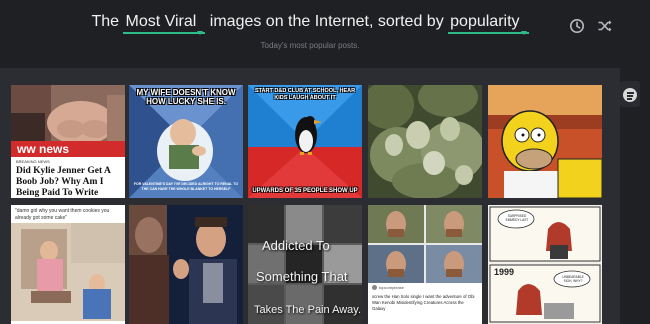 The image size is (650, 324). Describe the element at coordinates (374, 287) in the screenshot. I see `post-avatar` at that location.